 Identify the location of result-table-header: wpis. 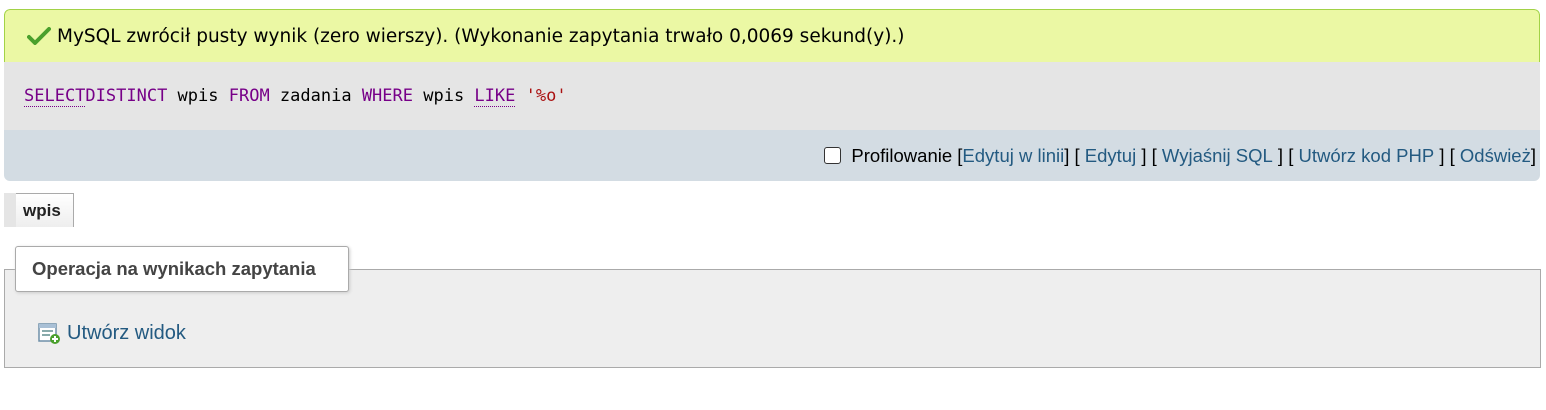
(39, 210).